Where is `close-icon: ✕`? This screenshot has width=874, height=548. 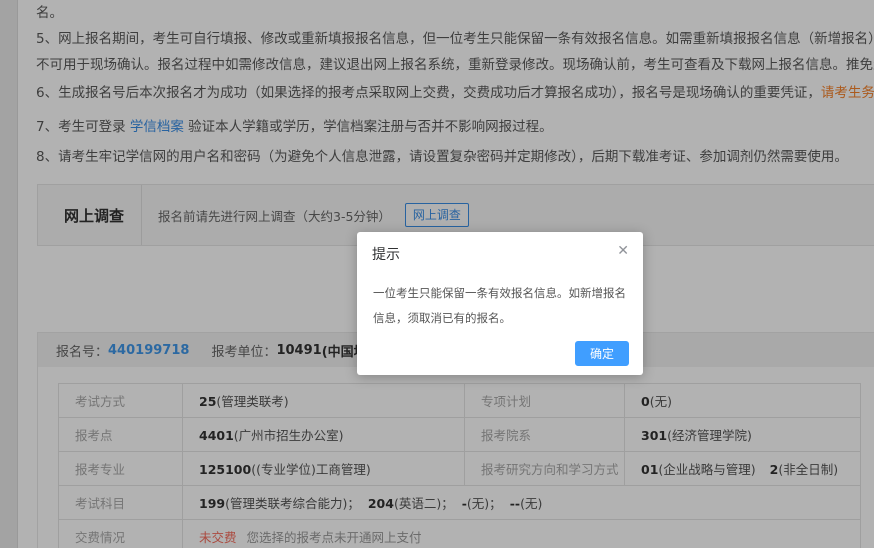
close-icon: ✕ is located at coordinates (623, 251).